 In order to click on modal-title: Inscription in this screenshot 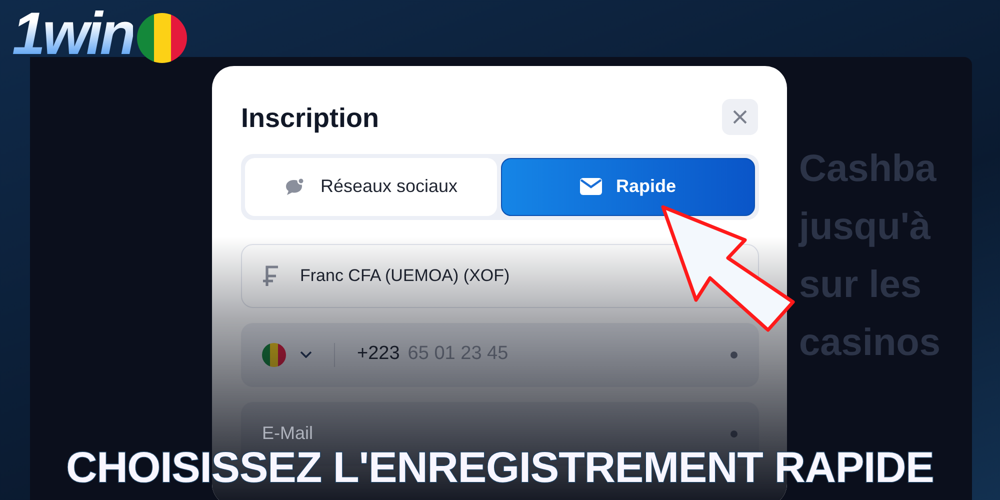, I will do `click(310, 118)`.